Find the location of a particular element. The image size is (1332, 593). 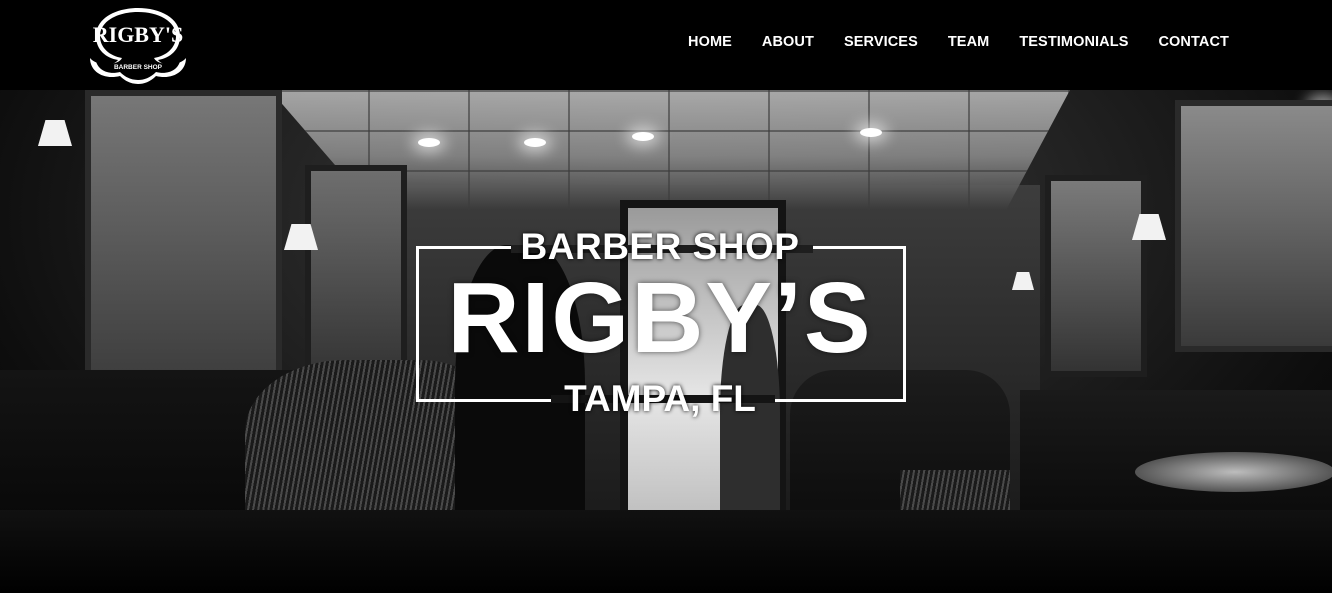

emblem-bottom: TAMPA, FL is located at coordinates (660, 399).